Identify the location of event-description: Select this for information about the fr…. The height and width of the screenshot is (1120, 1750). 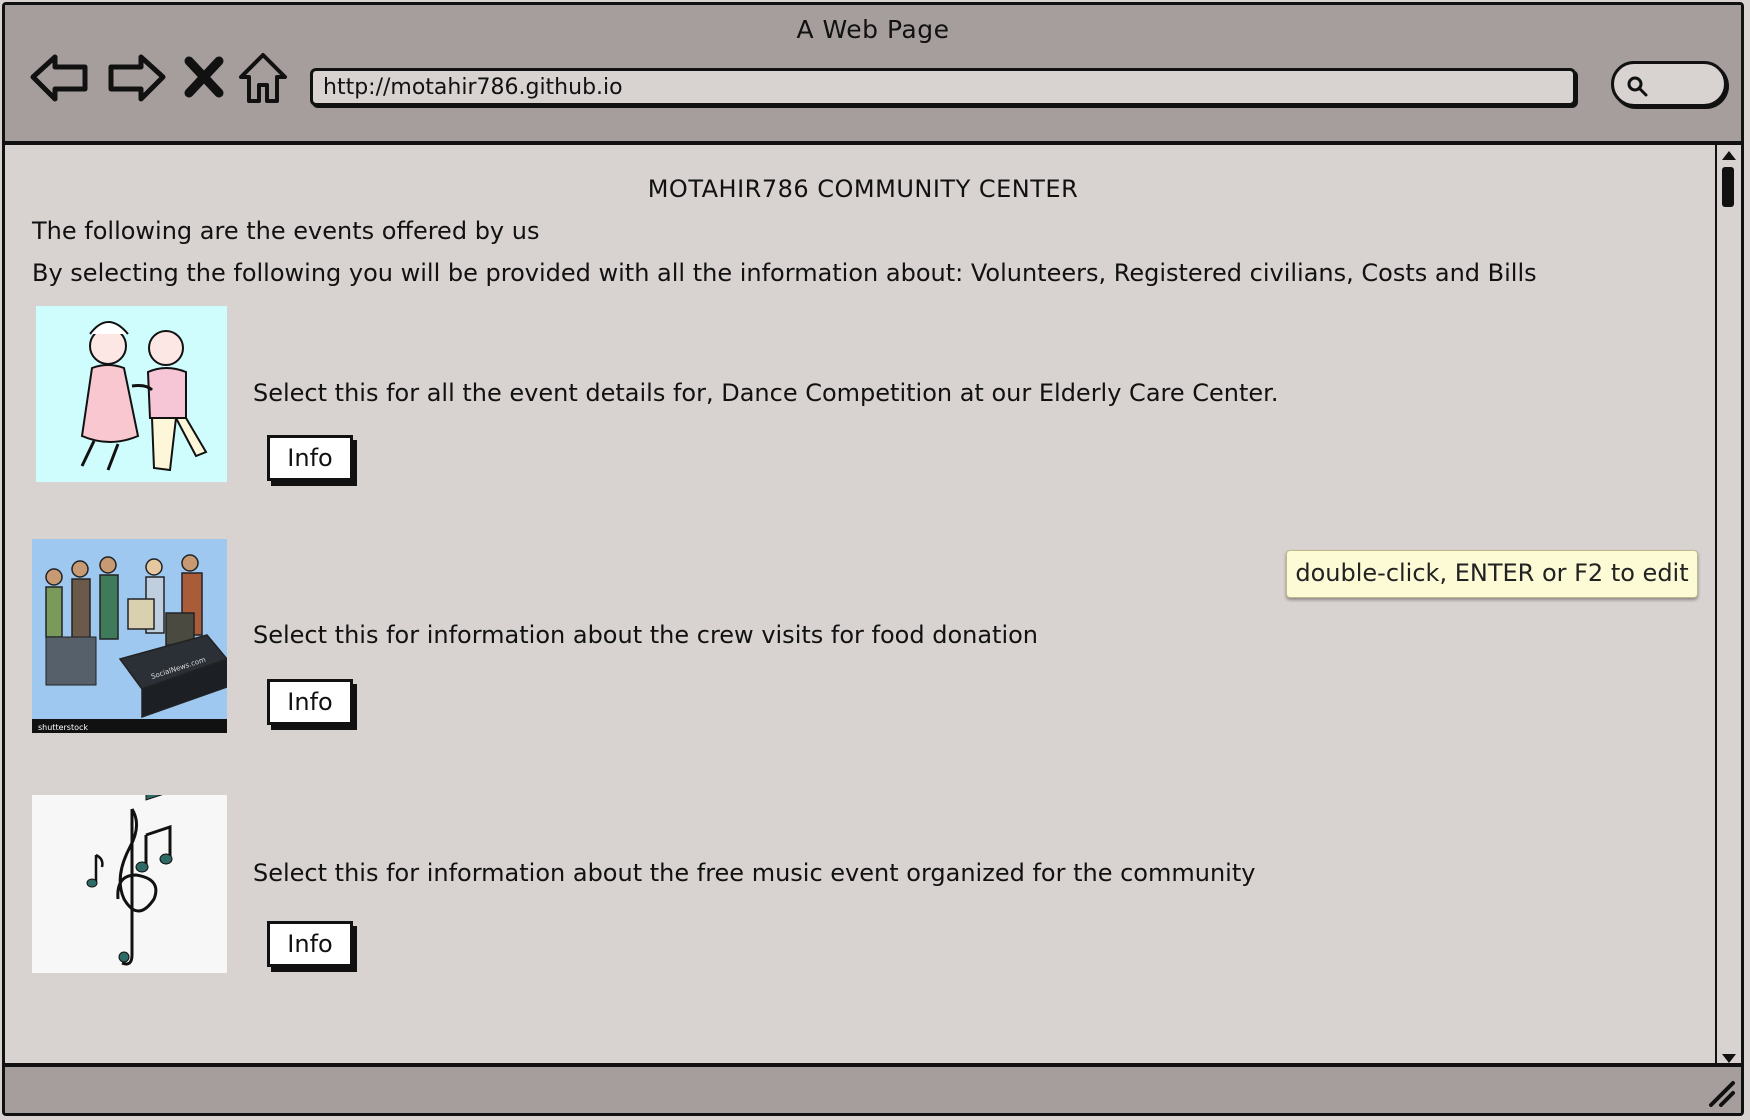
(754, 873).